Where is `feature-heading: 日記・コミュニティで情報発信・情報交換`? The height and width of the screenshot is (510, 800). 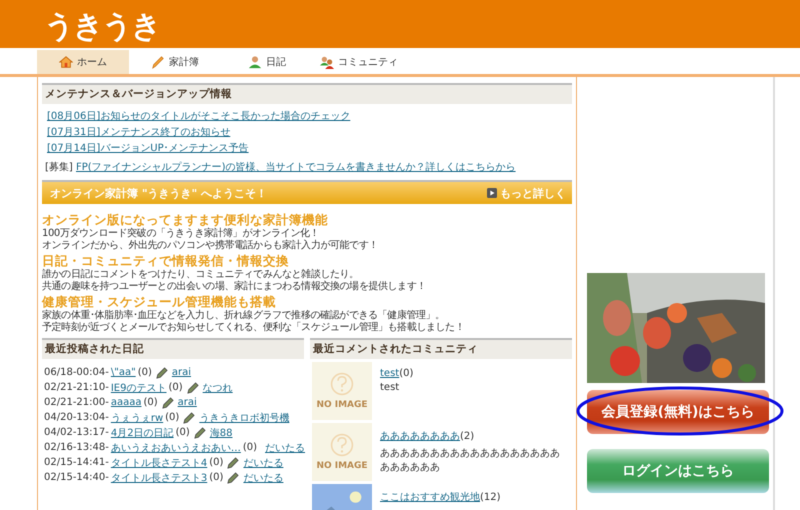 feature-heading: 日記・コミュニティで情報発信・情報交換 is located at coordinates (166, 260).